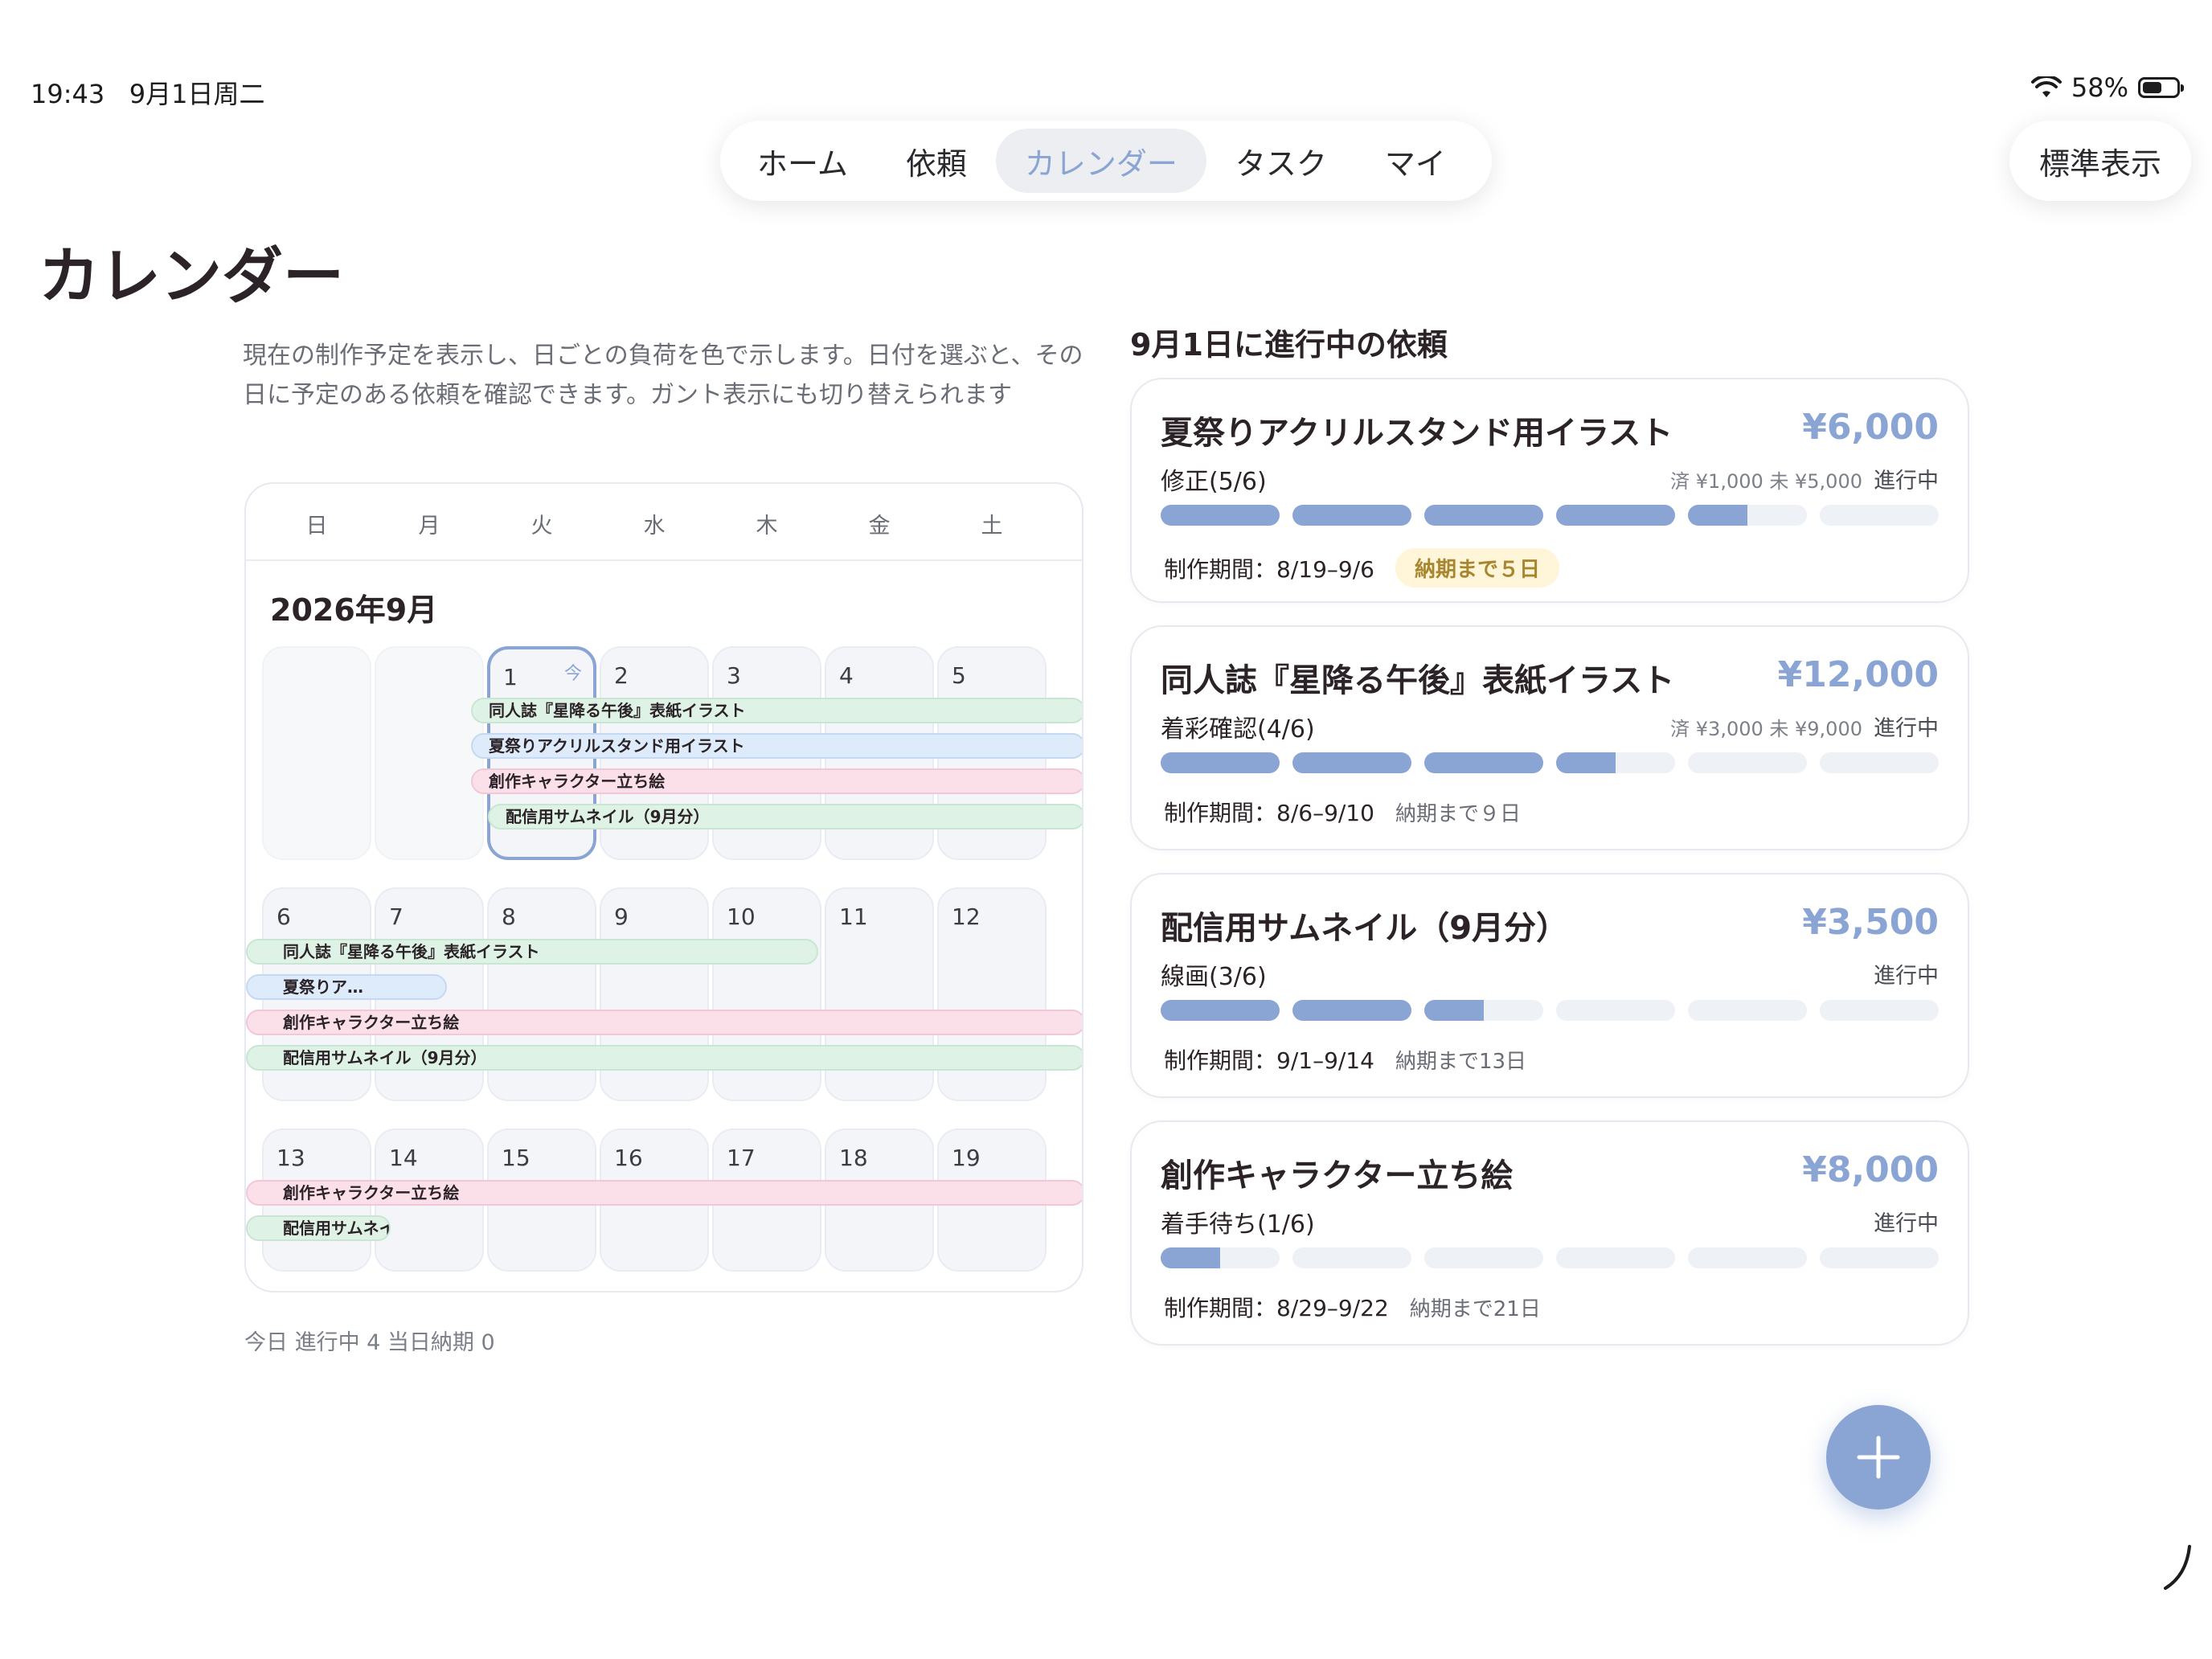 The image size is (2212, 1659). Describe the element at coordinates (1871, 922) in the screenshot. I see `request-price: ¥3,500` at that location.